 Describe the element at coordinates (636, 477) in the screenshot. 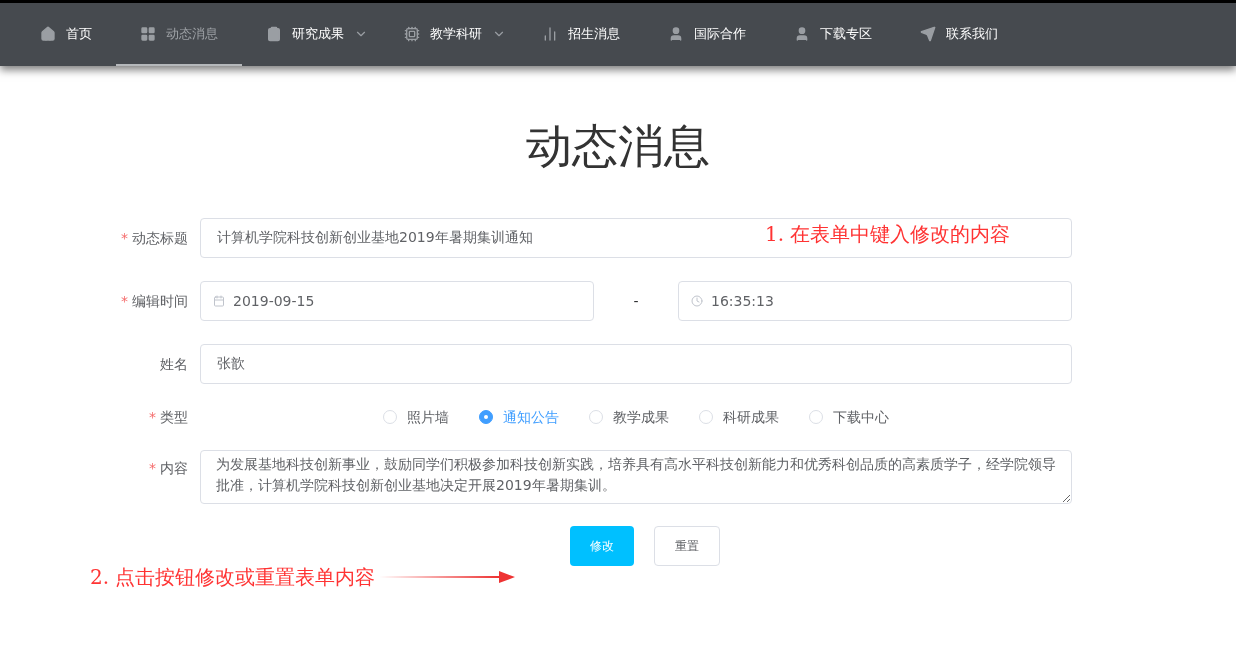

I see `content-textarea: 为发展基地科技创新事业，鼓励同学们积极参加科技创新实践，培养具有高水平科技创新能力和优秀科创品质的高素质学子，经学院领导批准，计算机学院科技创新创业基地决定开展2019年暑期集训。` at that location.